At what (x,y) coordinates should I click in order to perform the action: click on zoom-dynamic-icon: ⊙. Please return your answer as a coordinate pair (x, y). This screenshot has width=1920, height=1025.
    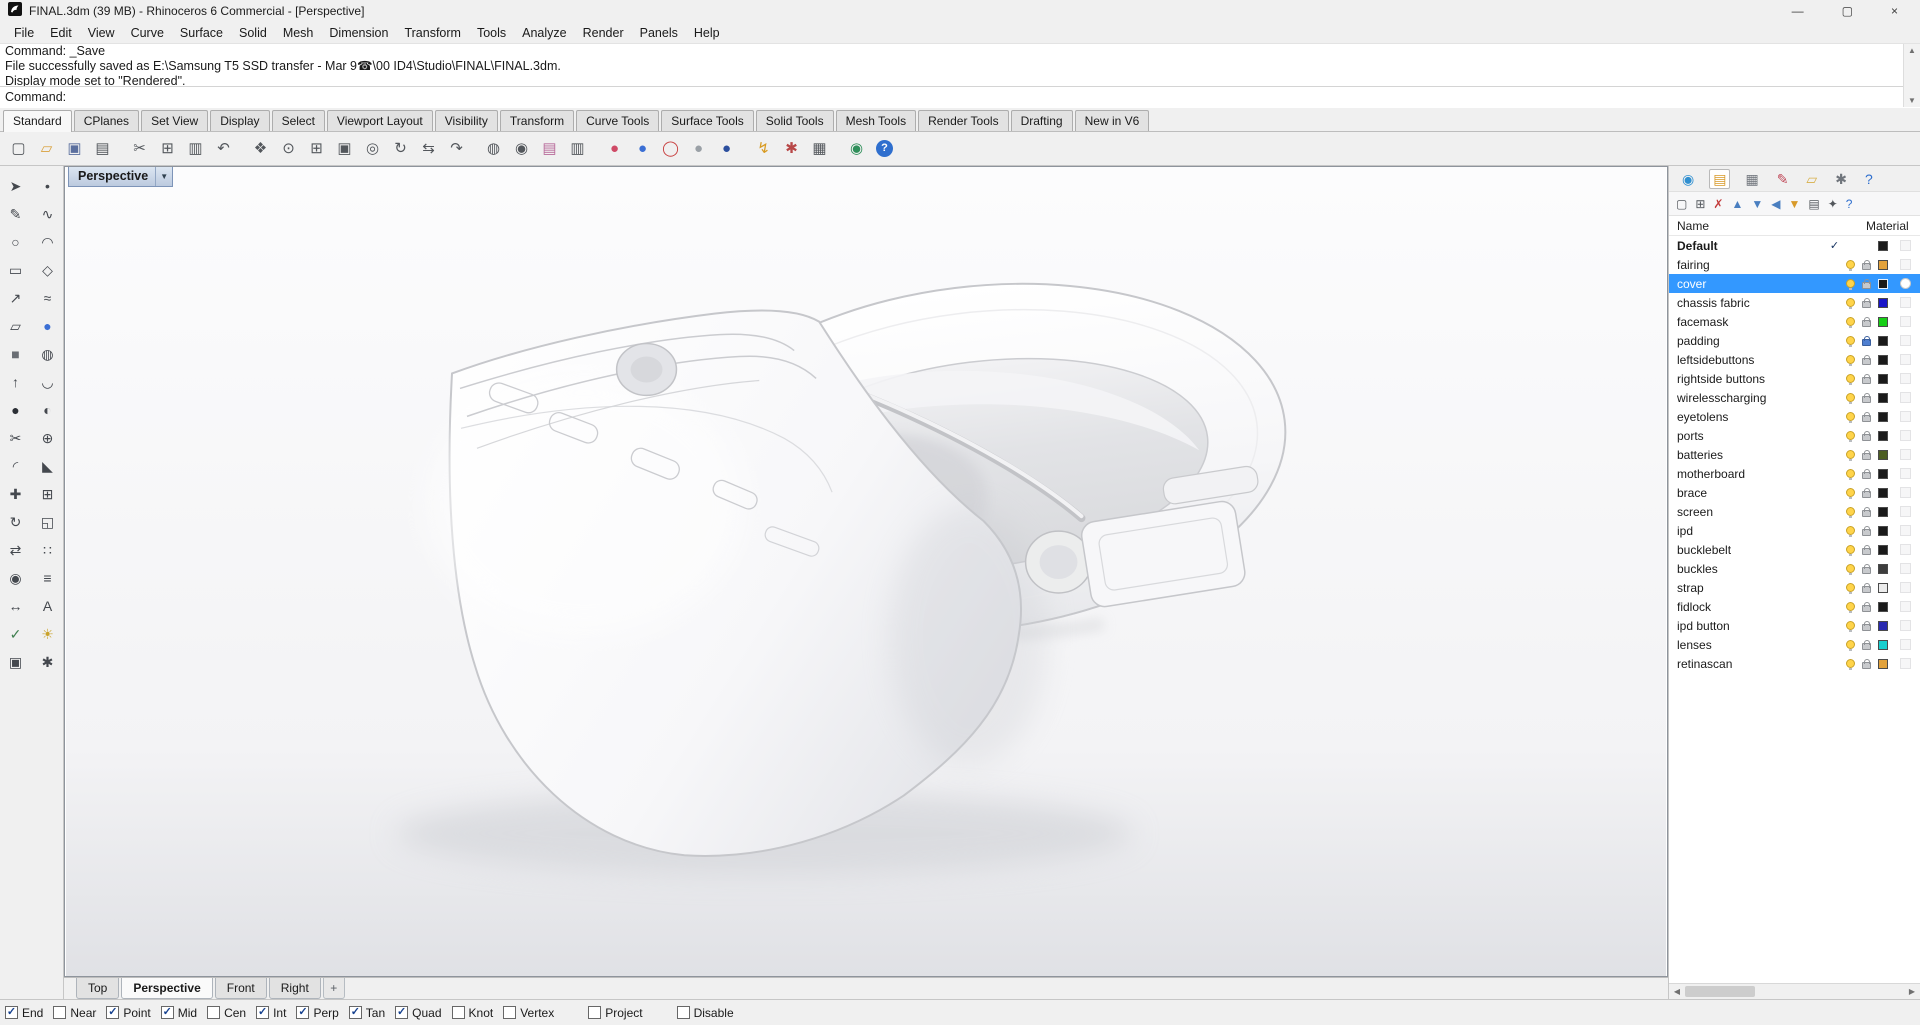
    Looking at the image, I should click on (288, 148).